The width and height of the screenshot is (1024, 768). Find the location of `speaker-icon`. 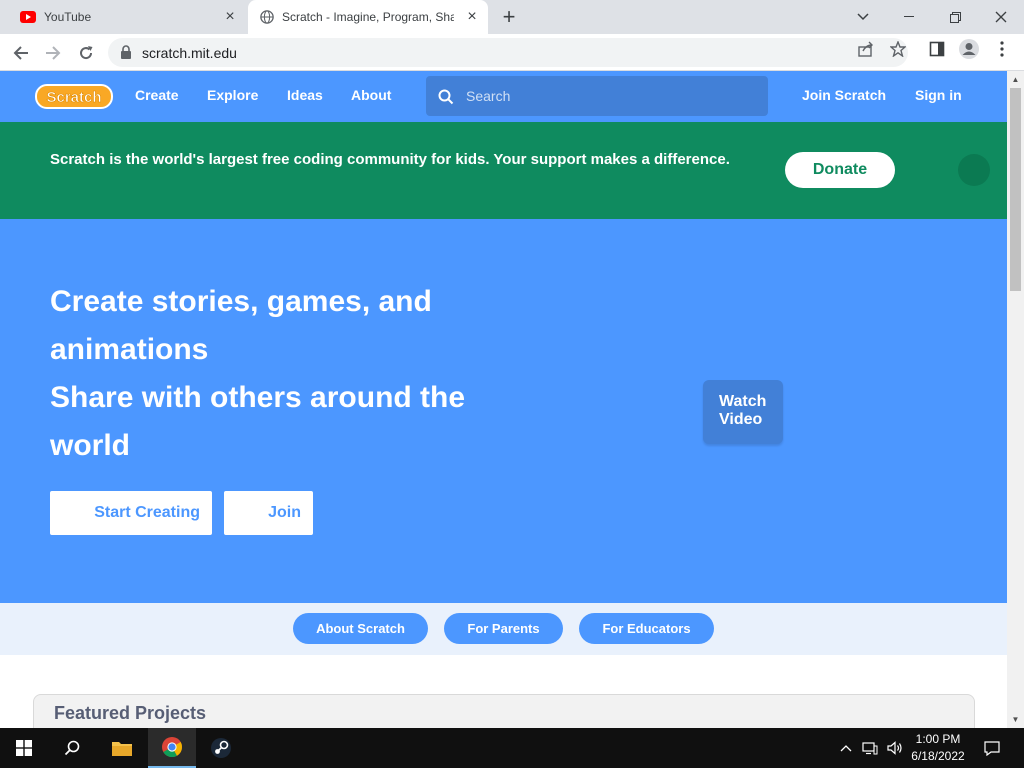

speaker-icon is located at coordinates (894, 748).